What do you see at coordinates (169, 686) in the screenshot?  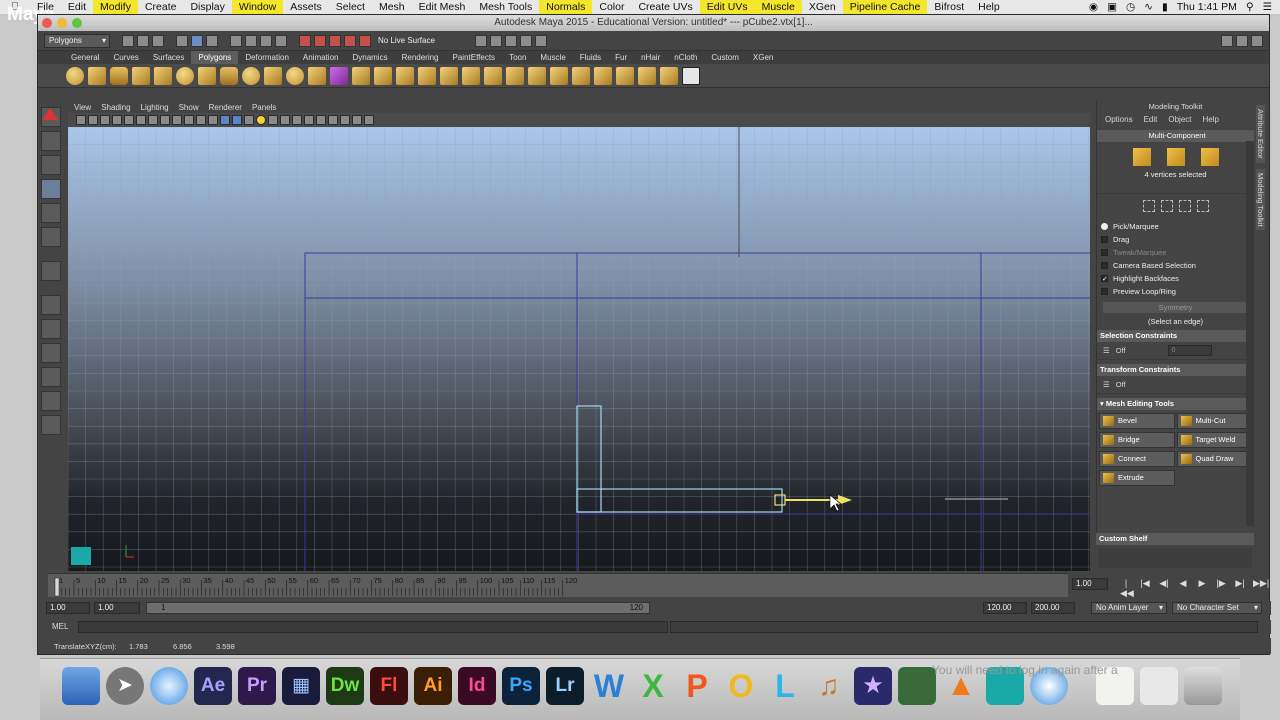 I see `safari-icon` at bounding box center [169, 686].